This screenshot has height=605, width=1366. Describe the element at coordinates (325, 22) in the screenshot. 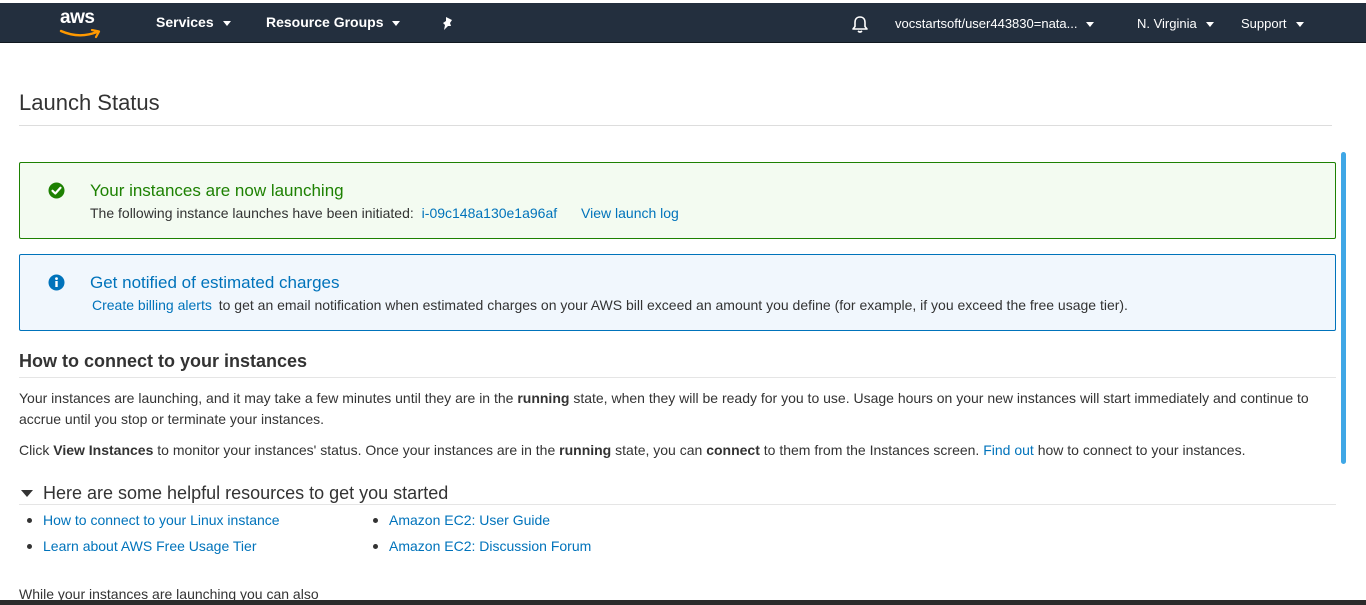

I see `resource-groups-label: Resource Groups` at that location.